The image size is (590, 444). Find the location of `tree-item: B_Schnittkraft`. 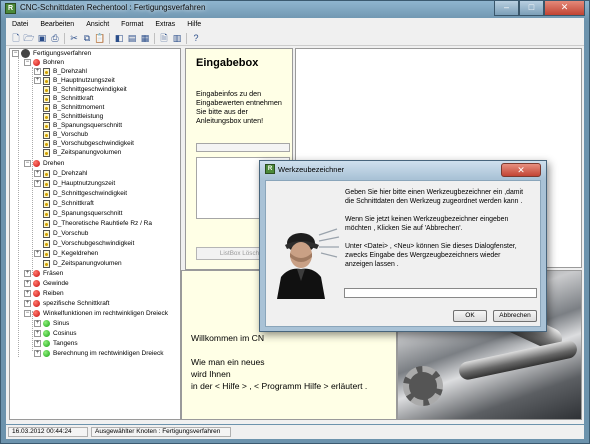

tree-item: B_Schnittkraft is located at coordinates (68, 98).